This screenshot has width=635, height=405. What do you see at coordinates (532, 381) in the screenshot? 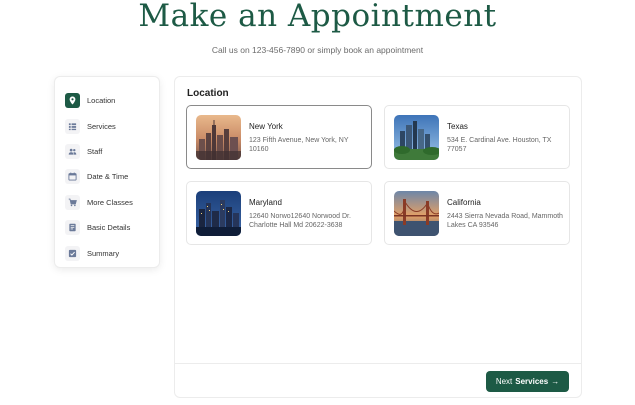
I see `next-button-label: Services` at bounding box center [532, 381].